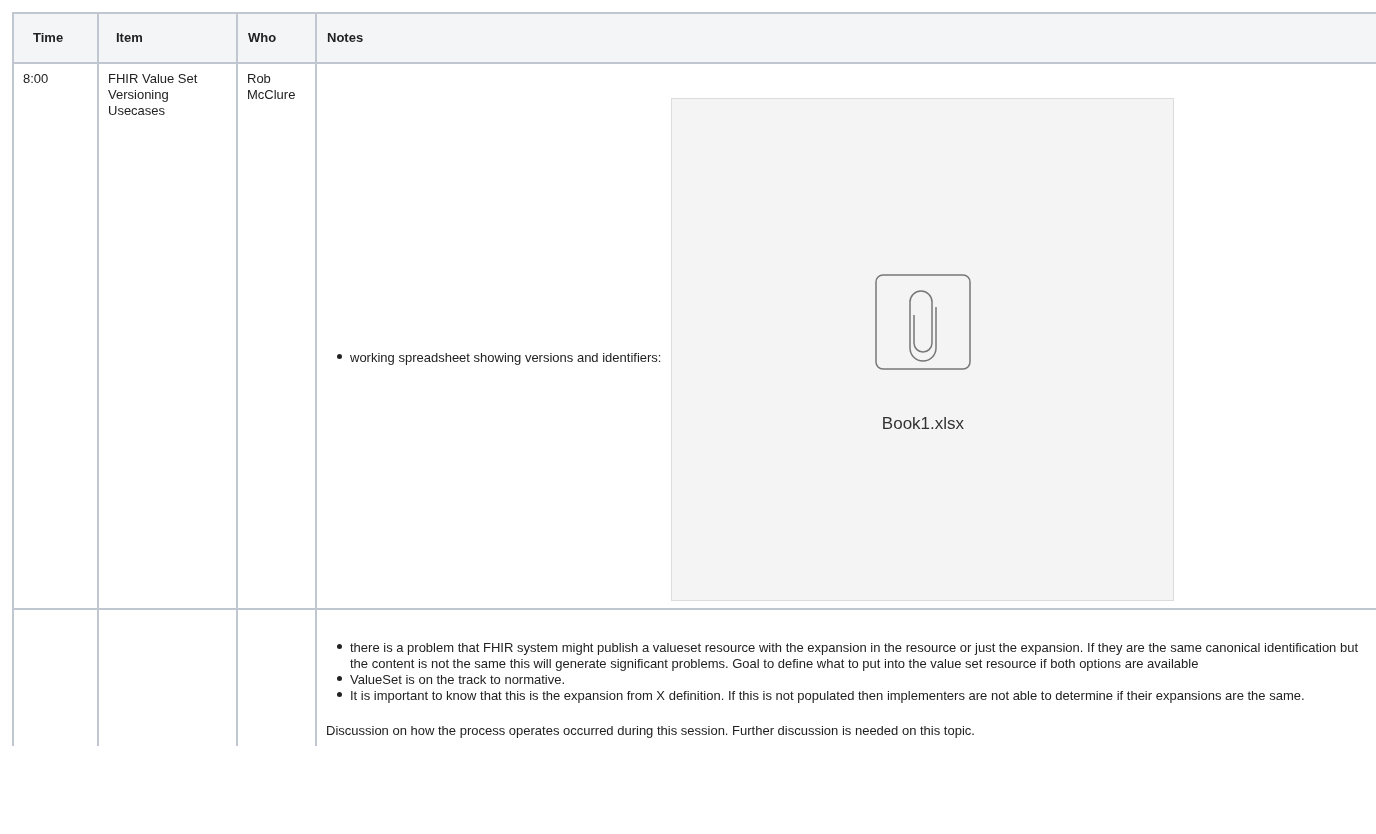 The image size is (1376, 834). I want to click on notes-paragraph: Discussion on how the process operates occurred during this session. Further discussion is needed on this topic., so click(651, 731).